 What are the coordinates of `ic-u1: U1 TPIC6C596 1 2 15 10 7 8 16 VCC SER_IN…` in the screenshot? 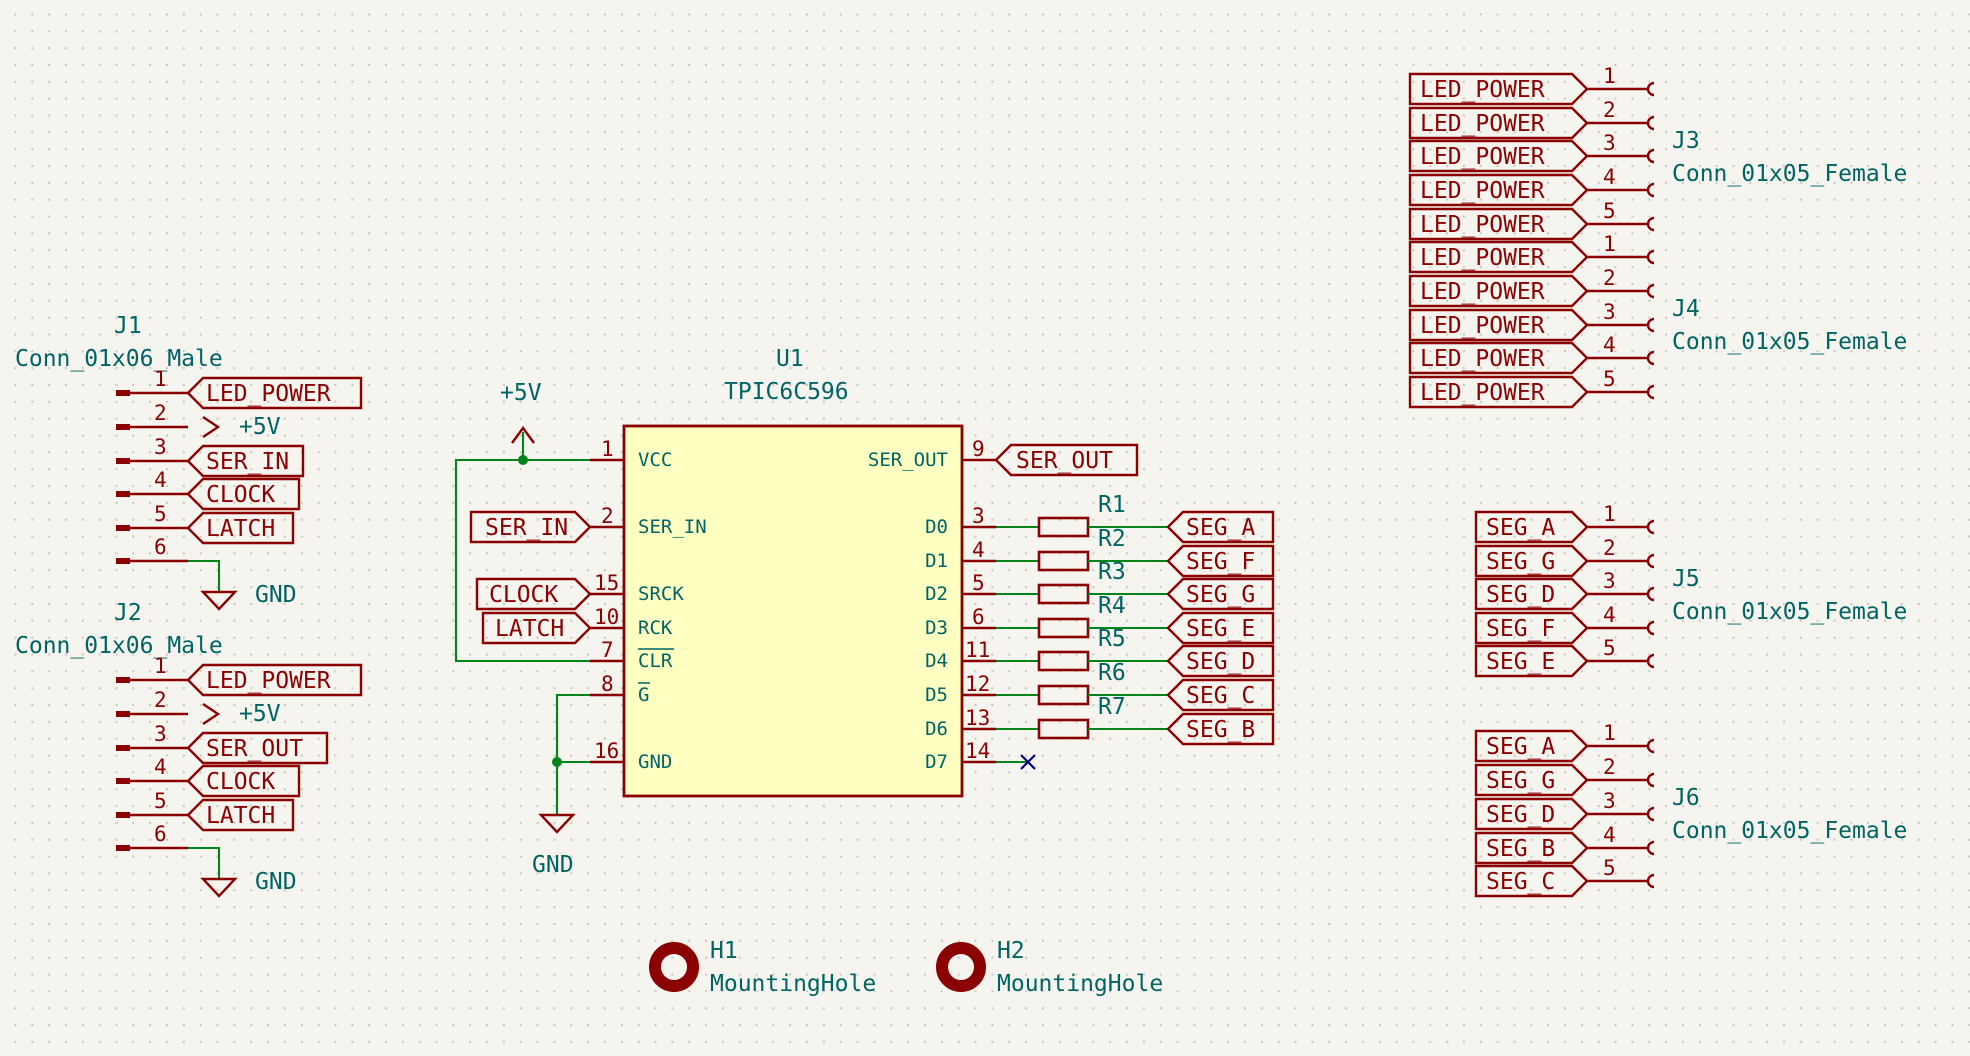 It's located at (793, 572).